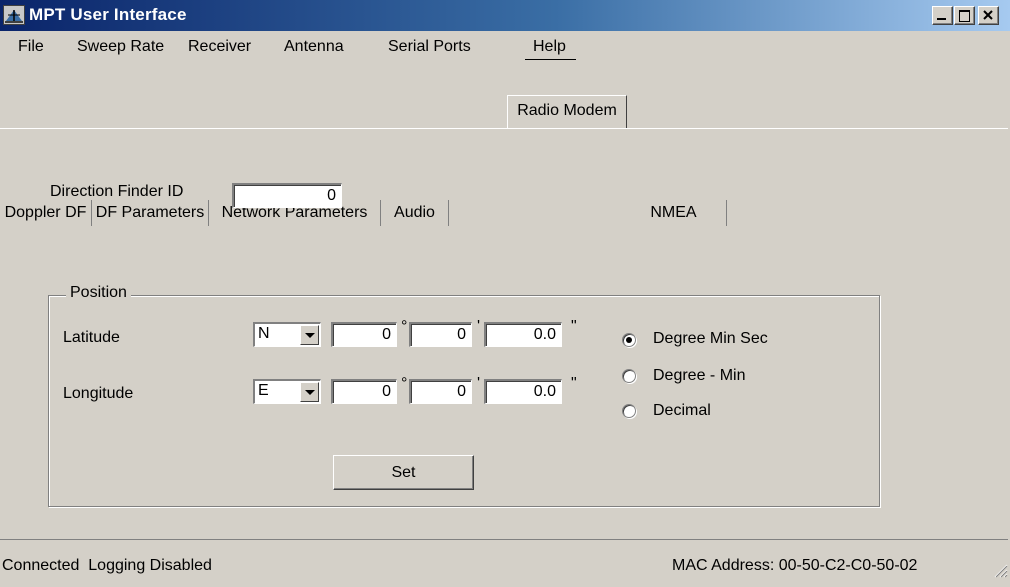 Image resolution: width=1010 pixels, height=587 pixels. Describe the element at coordinates (264, 333) in the screenshot. I see `latitude-hemisphere-value: N` at that location.